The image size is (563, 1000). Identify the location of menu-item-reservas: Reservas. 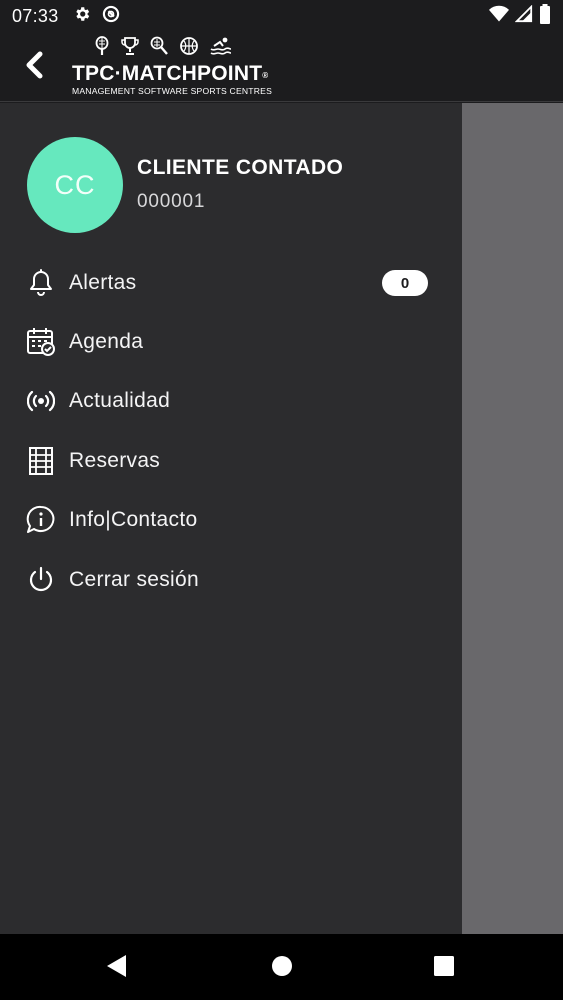
(231, 460).